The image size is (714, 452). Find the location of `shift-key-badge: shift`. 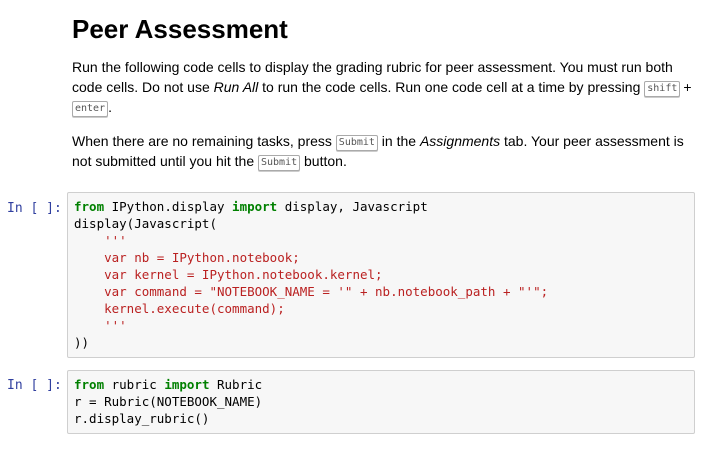

shift-key-badge: shift is located at coordinates (662, 89).